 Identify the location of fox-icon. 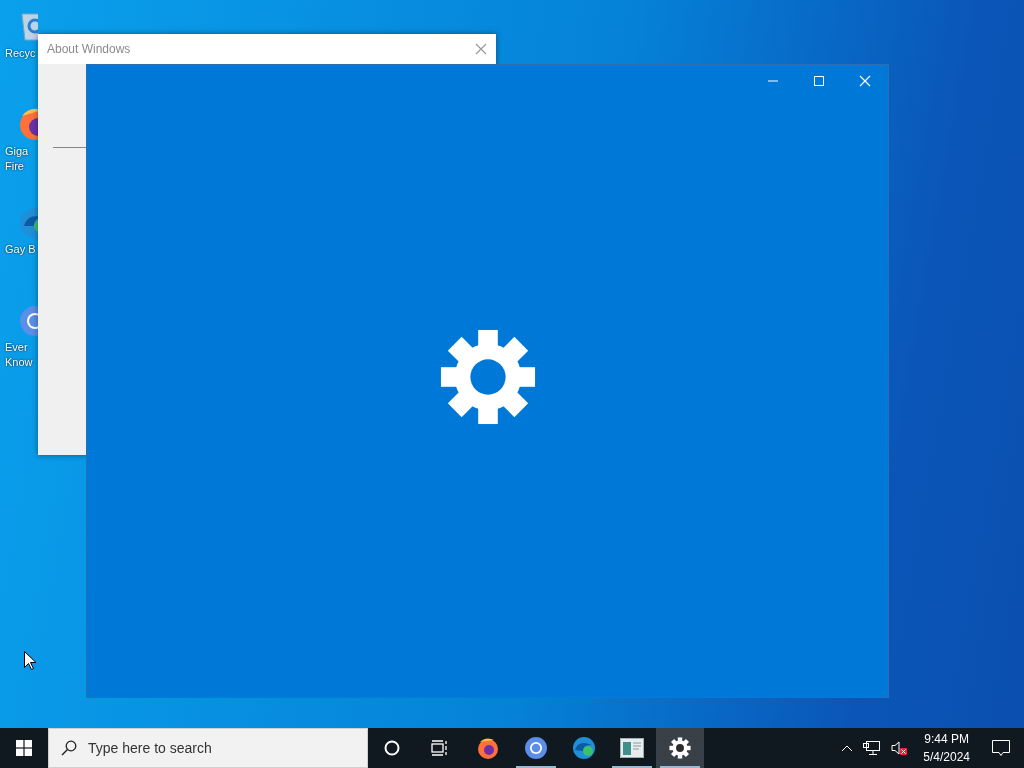
(488, 748).